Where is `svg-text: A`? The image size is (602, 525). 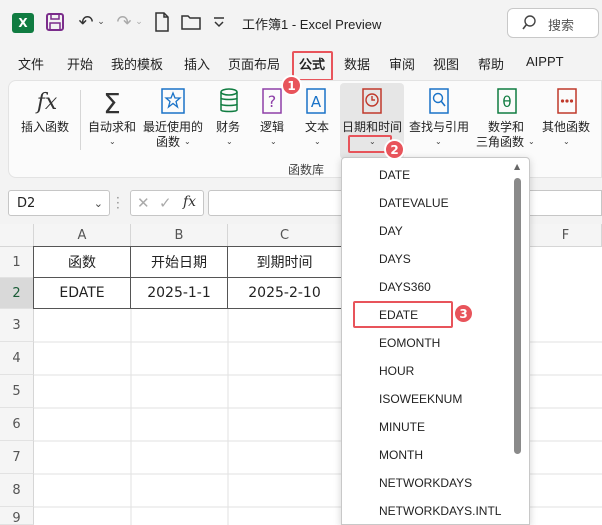 svg-text: A is located at coordinates (316, 102).